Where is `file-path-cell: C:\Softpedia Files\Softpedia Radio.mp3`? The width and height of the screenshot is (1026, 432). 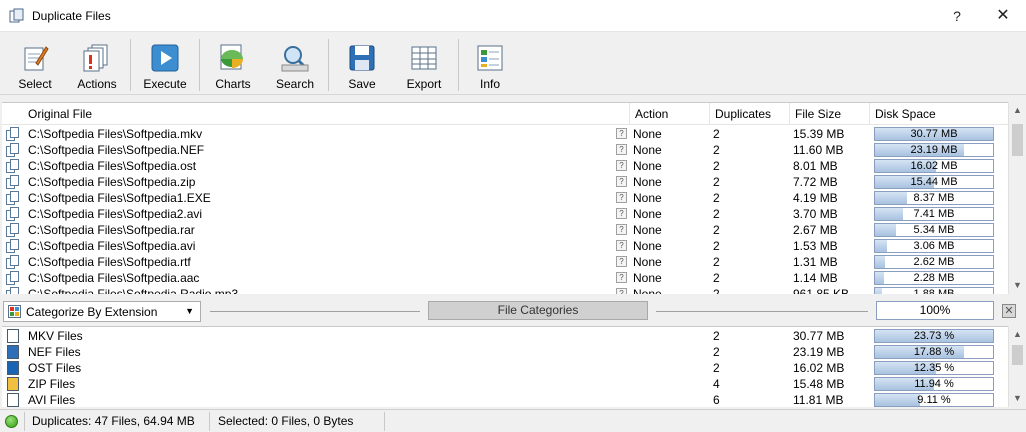 file-path-cell: C:\Softpedia Files\Softpedia Radio.mp3 is located at coordinates (133, 290).